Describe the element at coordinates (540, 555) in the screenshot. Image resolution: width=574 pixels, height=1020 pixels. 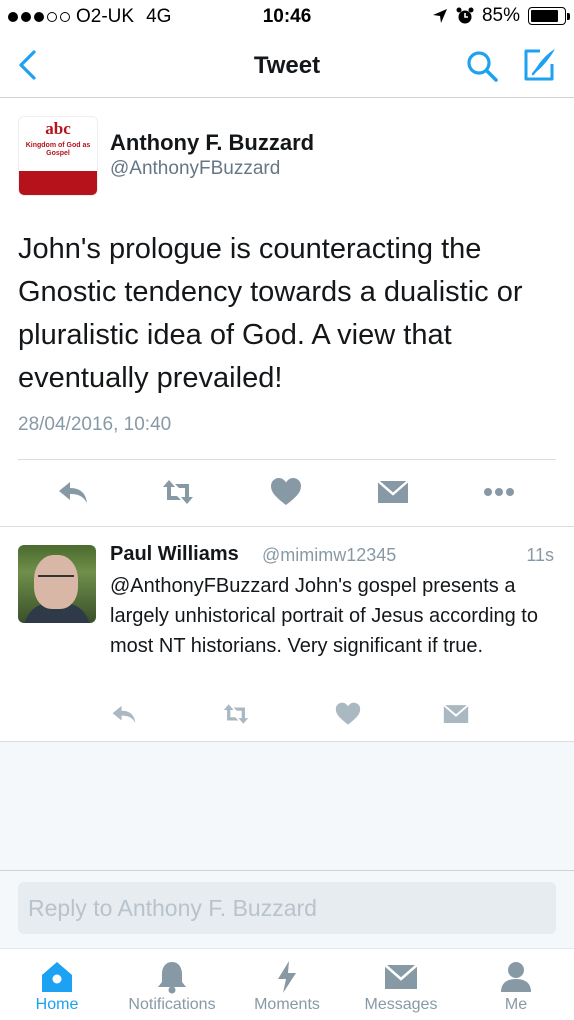
I see `reply-time: 11s` at that location.